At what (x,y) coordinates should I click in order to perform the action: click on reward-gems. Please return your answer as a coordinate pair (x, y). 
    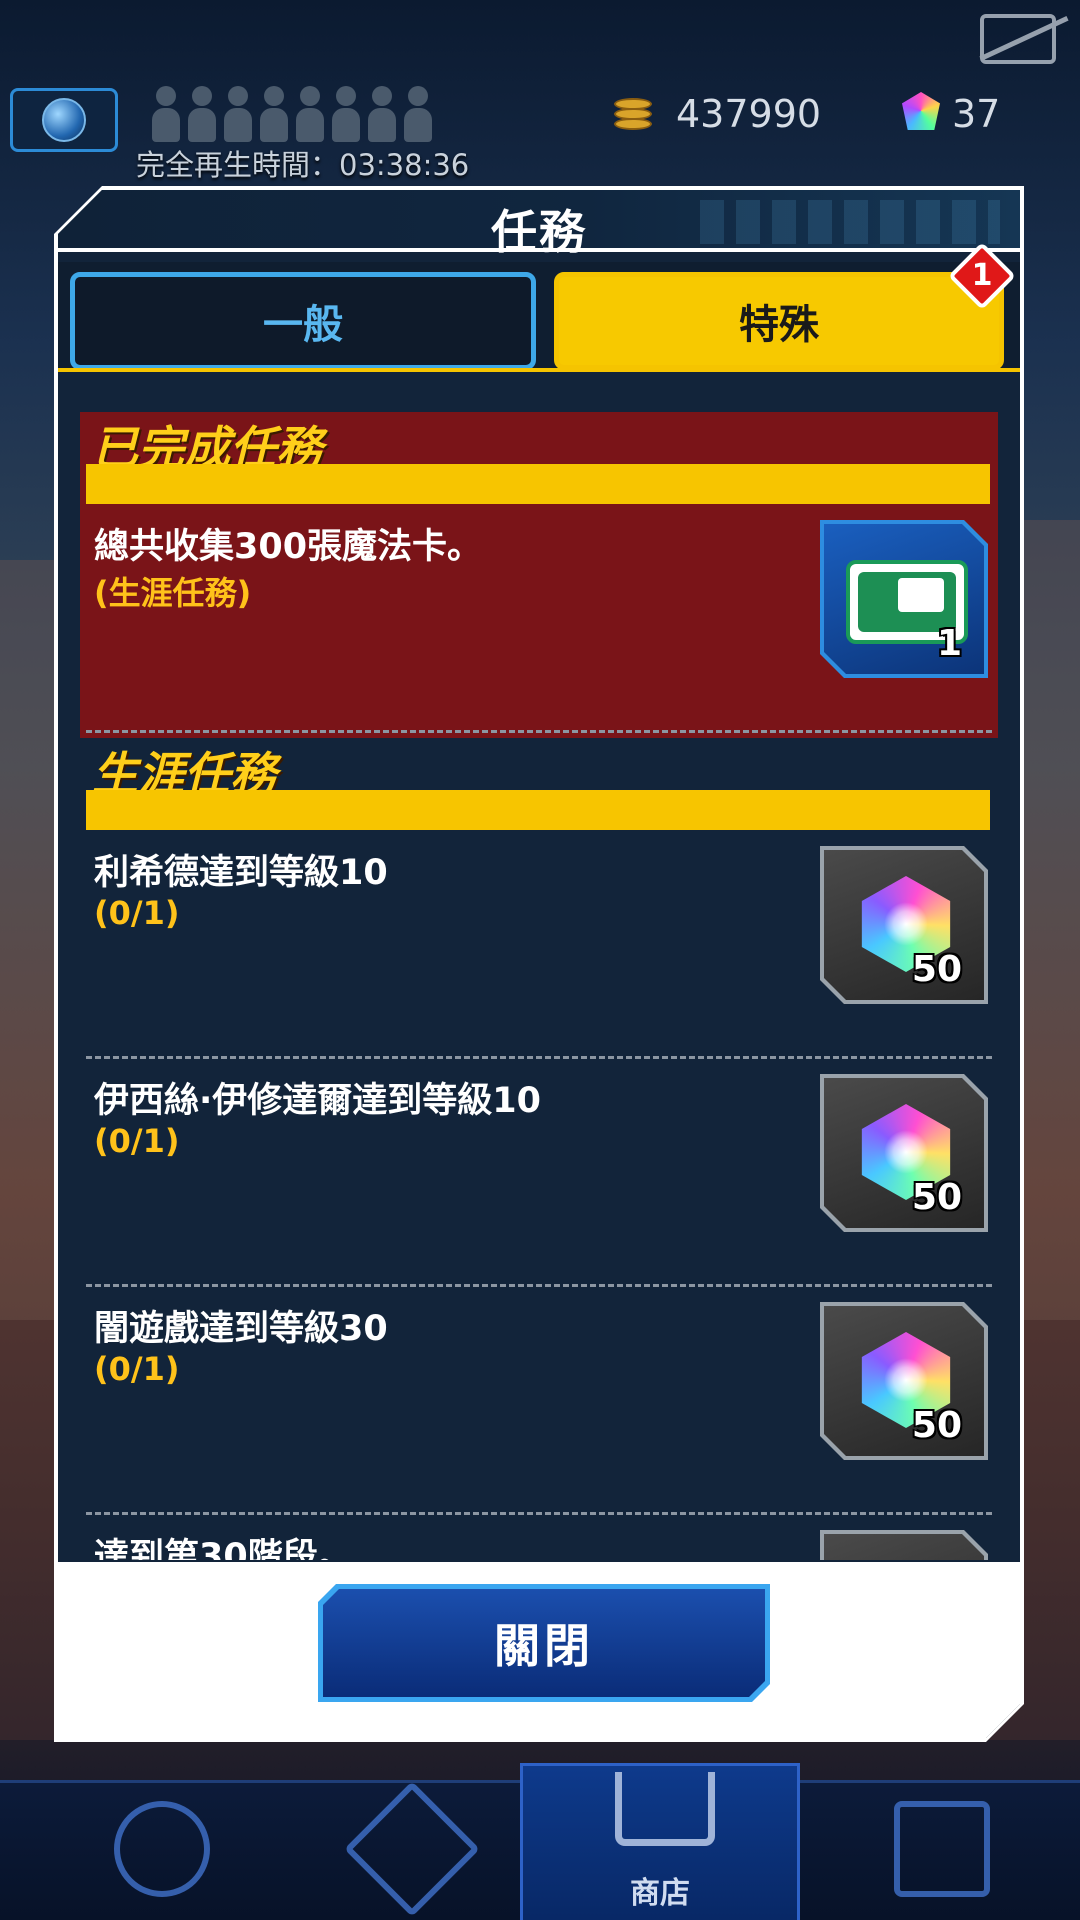
    Looking at the image, I should click on (904, 1545).